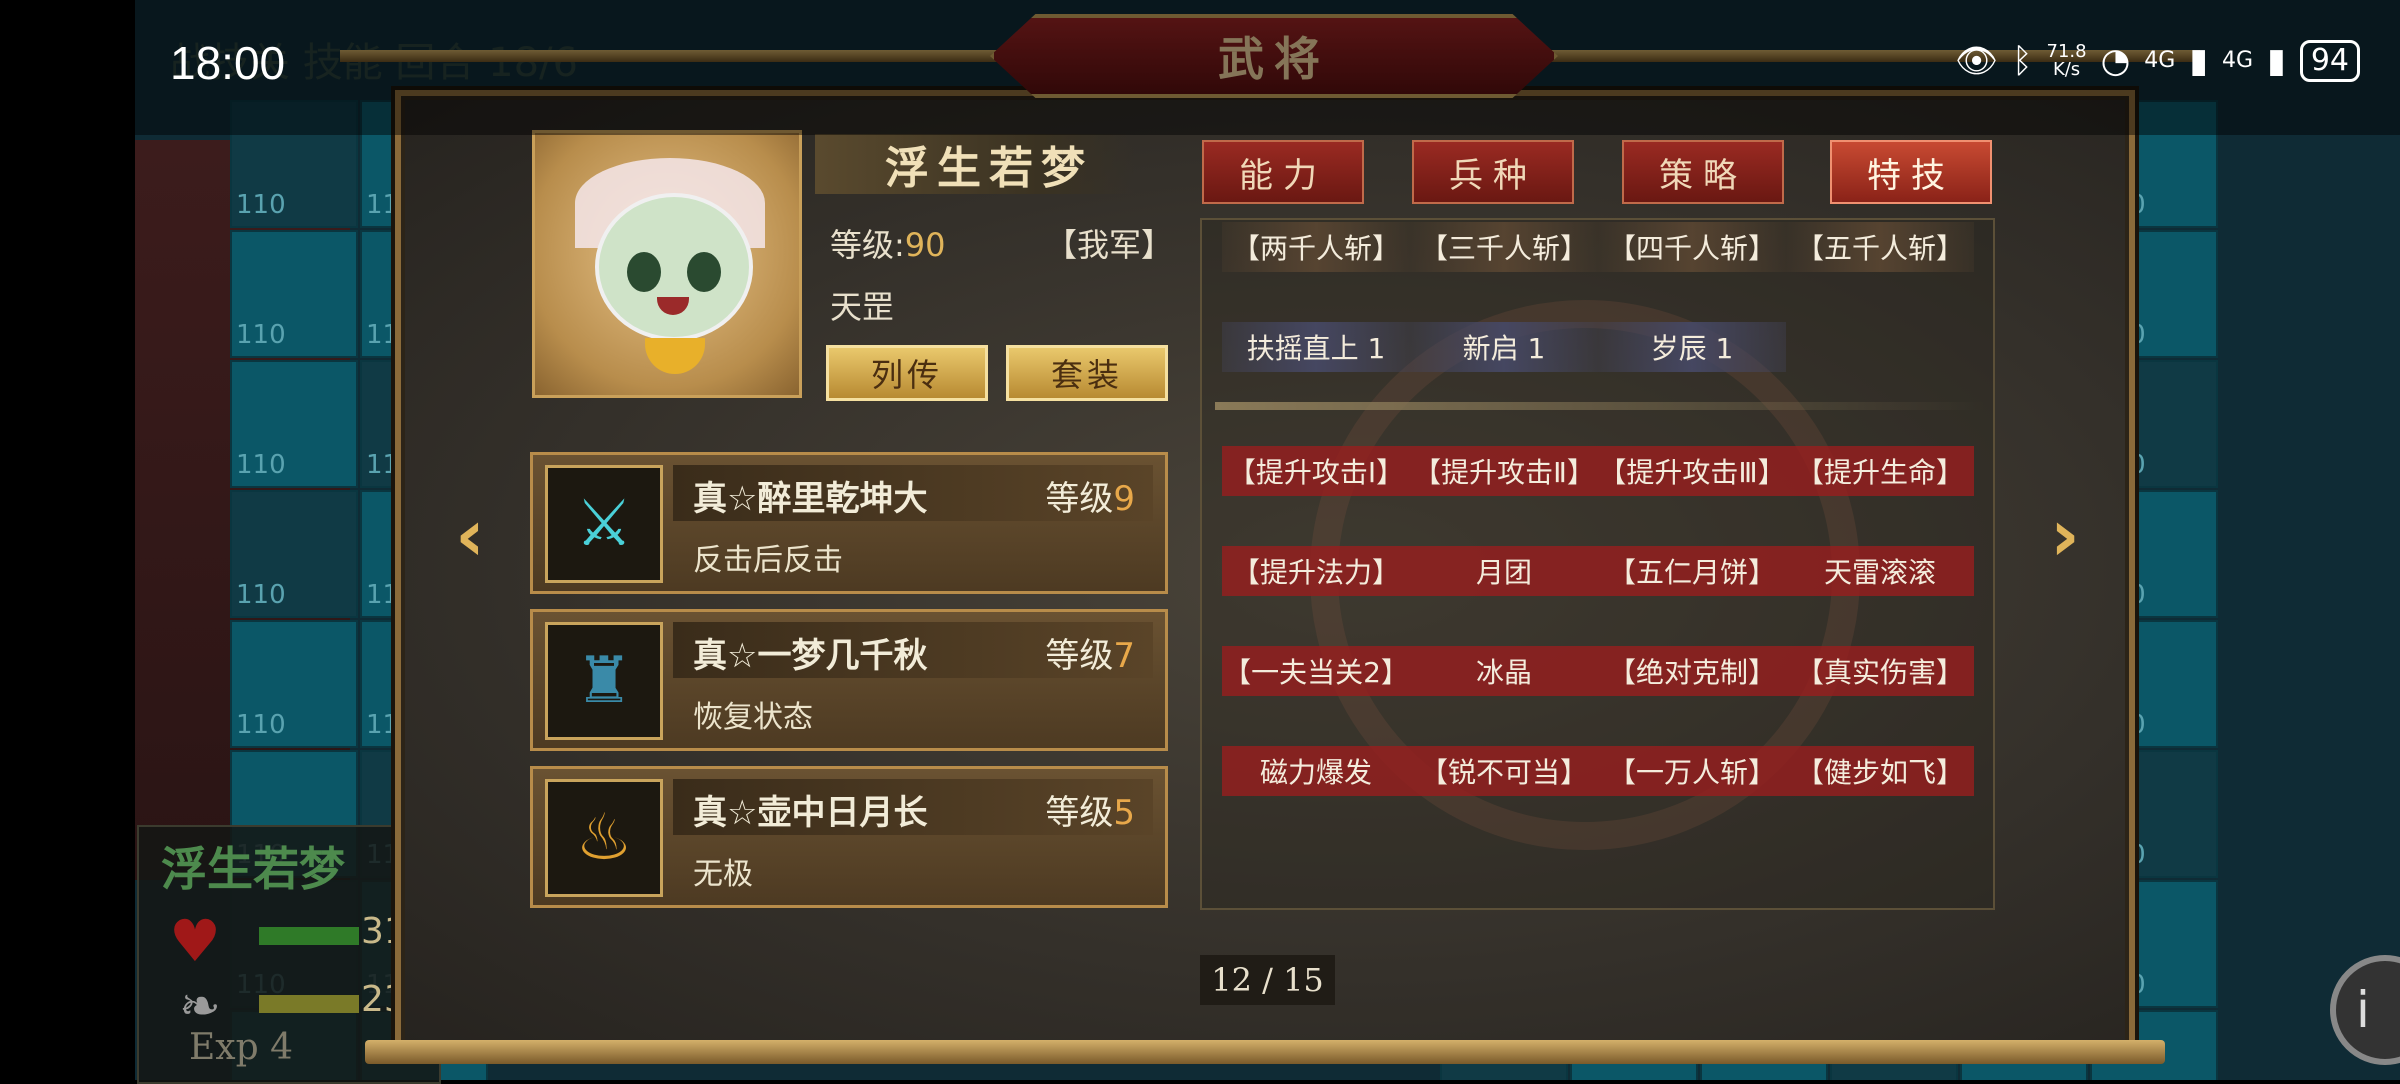 The height and width of the screenshot is (1084, 2400). What do you see at coordinates (1692, 771) in the screenshot?
I see `skill-chip: 【一万人斩】` at bounding box center [1692, 771].